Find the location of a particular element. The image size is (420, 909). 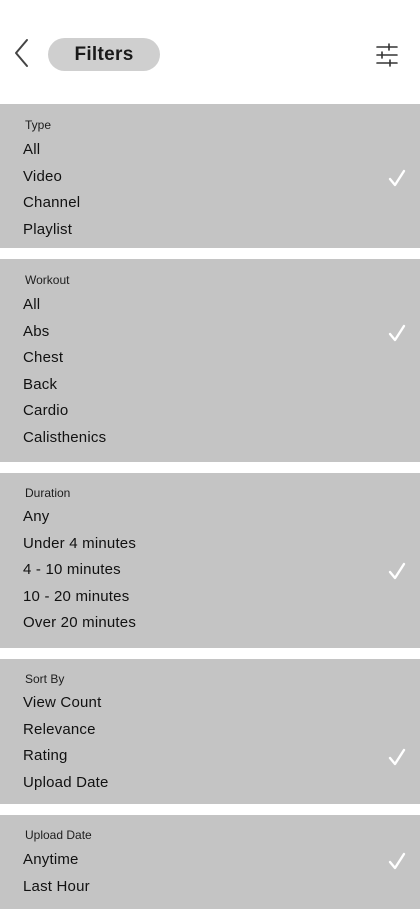

option-over-20-minutes: Over 20 minutes is located at coordinates (210, 624).